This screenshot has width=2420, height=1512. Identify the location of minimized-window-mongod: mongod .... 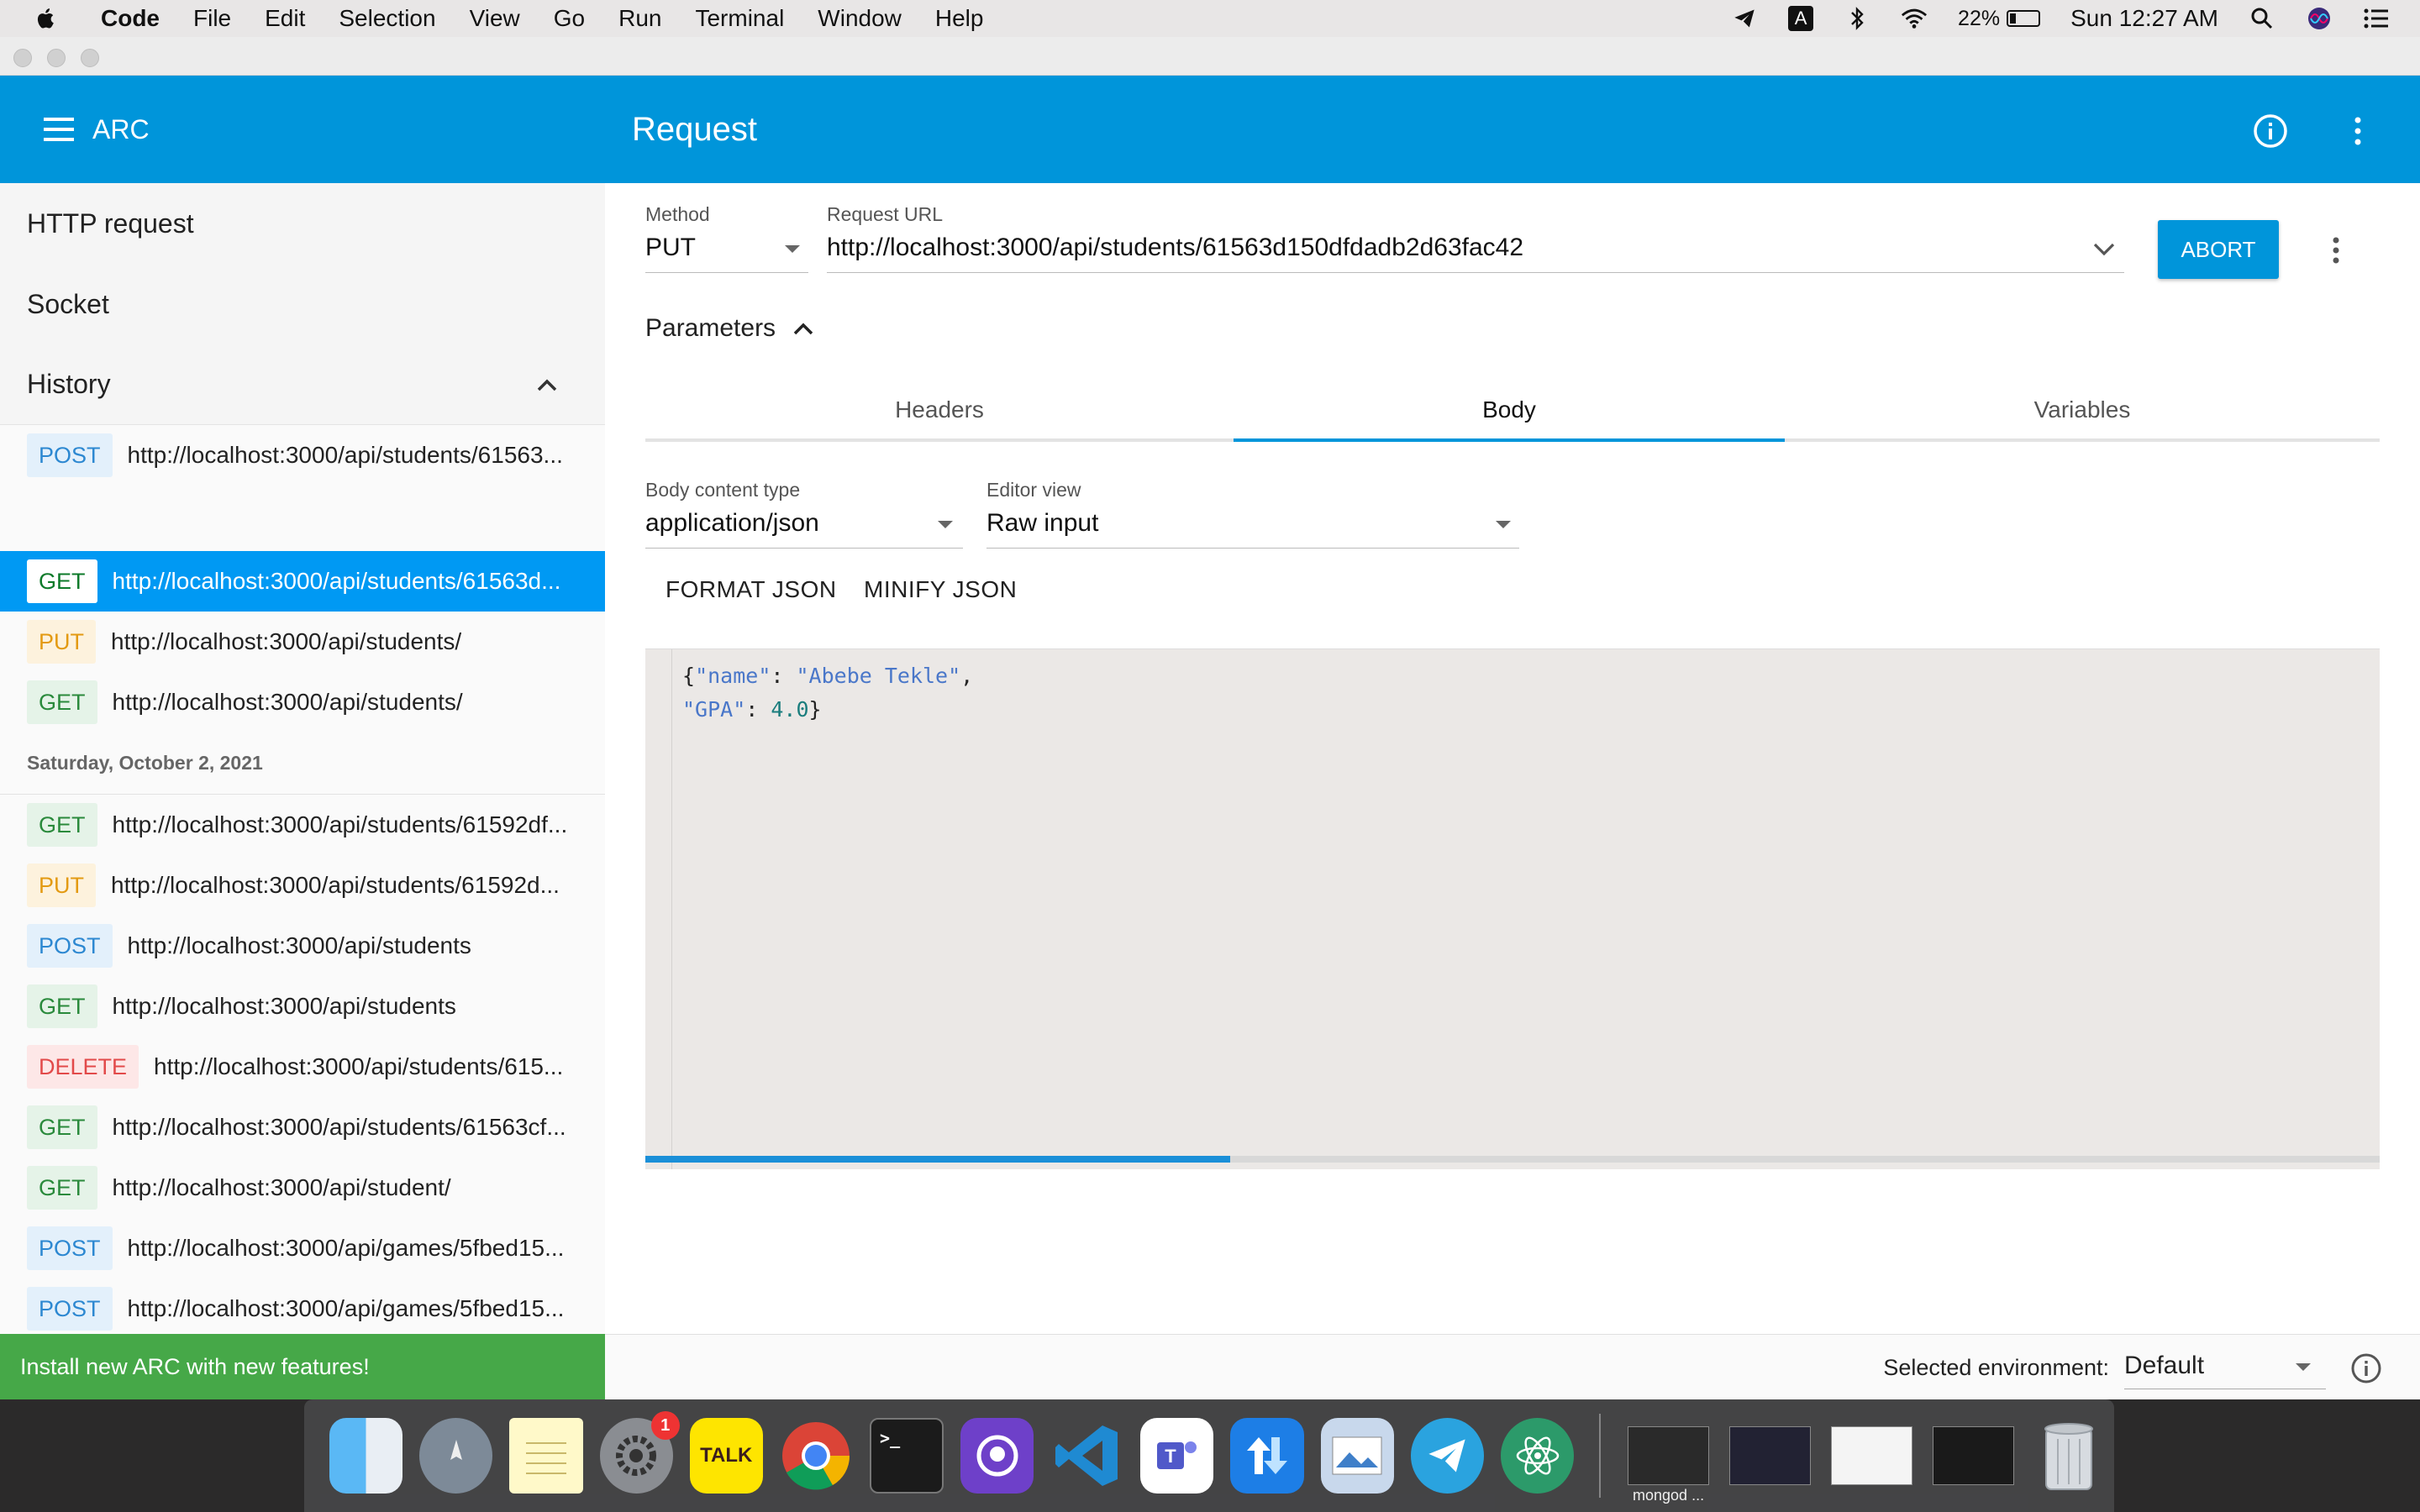
(1669, 1465).